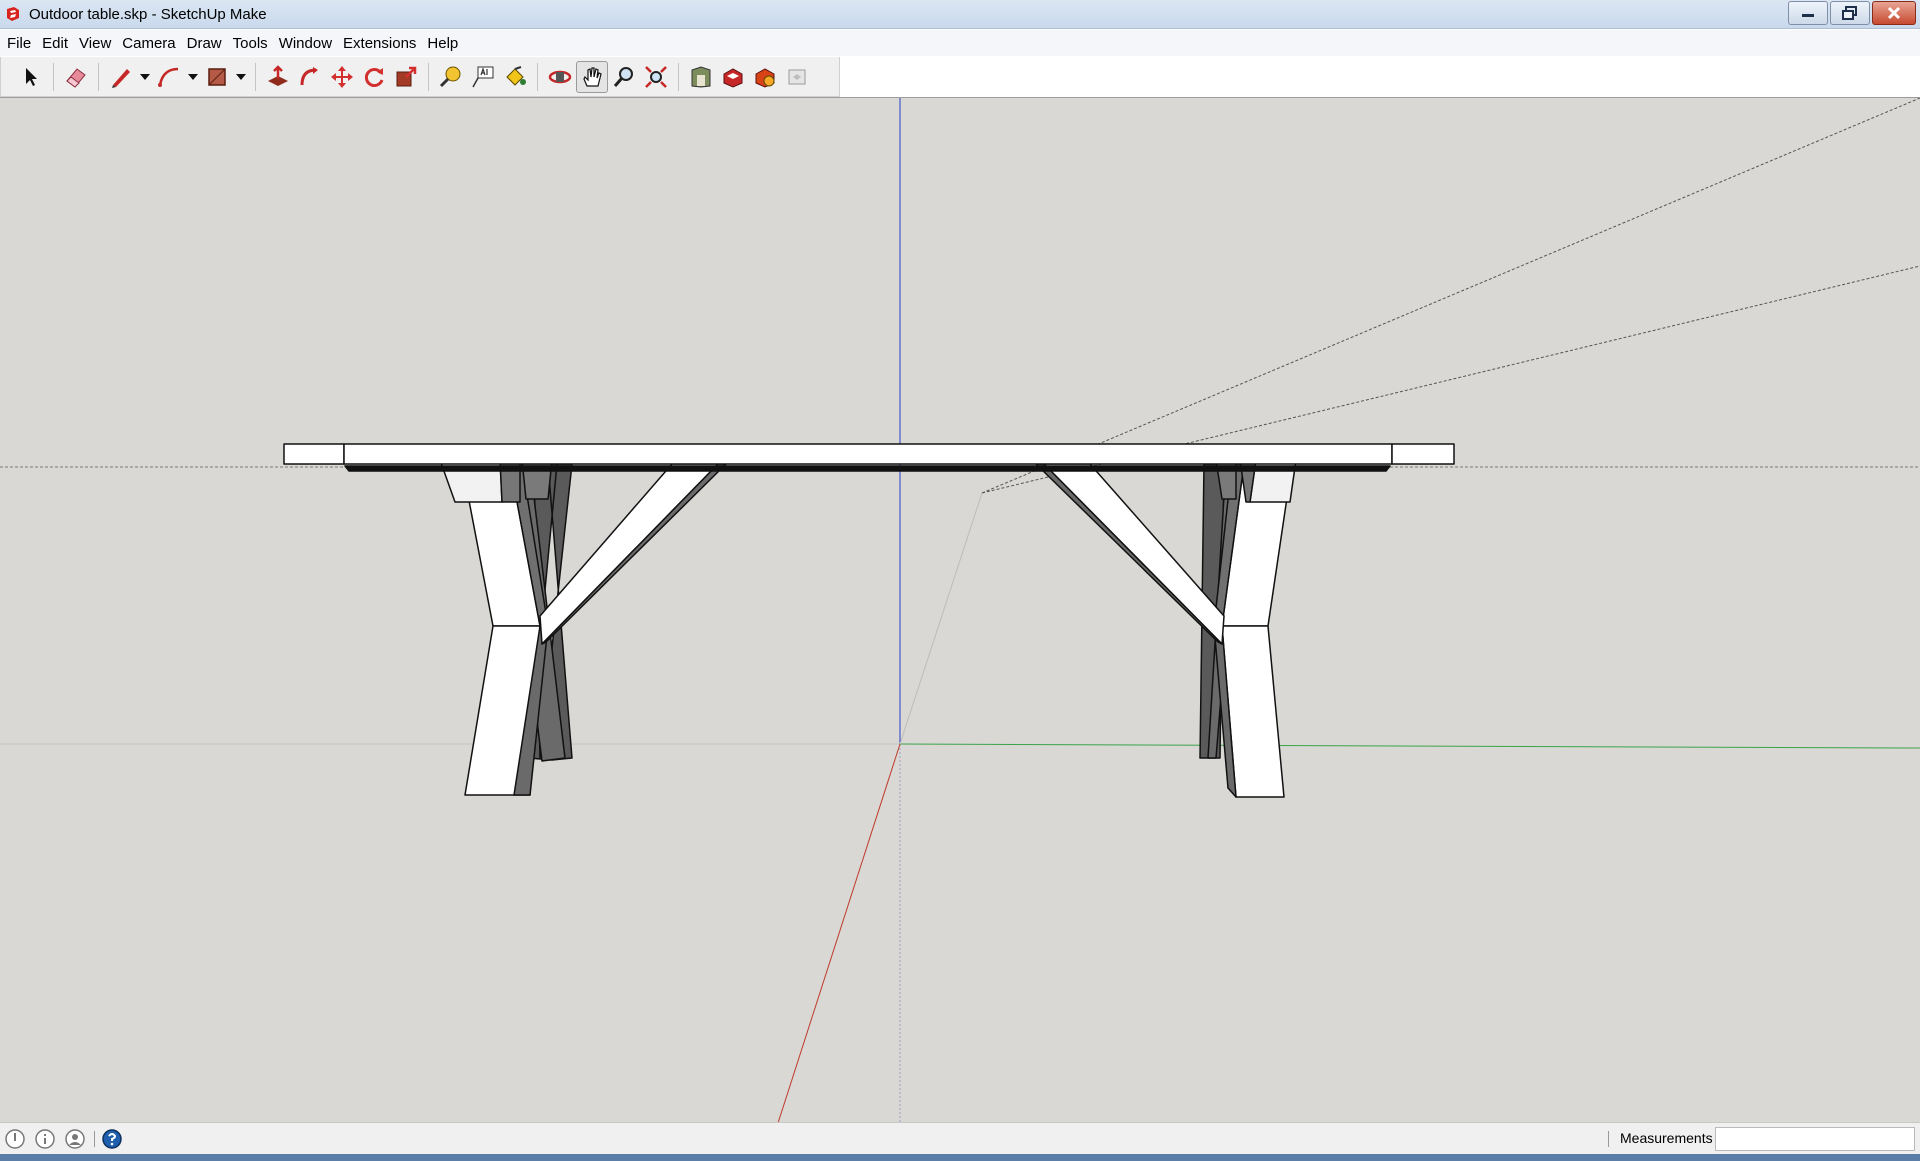 This screenshot has height=1161, width=1920. Describe the element at coordinates (1608, 1139) in the screenshot. I see `measurements-separator` at that location.